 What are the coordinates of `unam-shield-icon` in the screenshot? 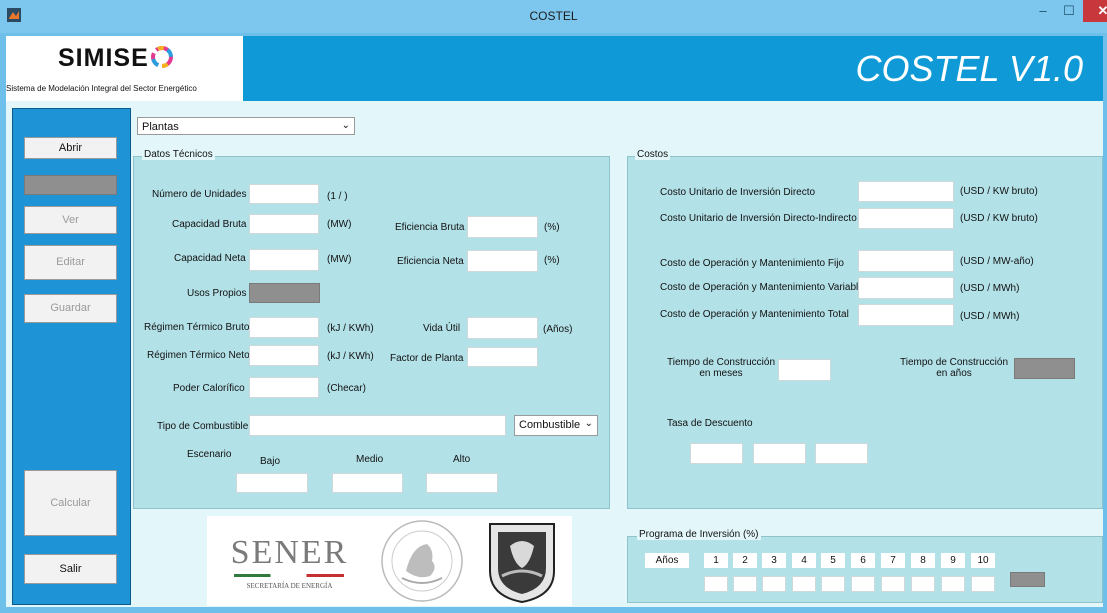 It's located at (522, 563).